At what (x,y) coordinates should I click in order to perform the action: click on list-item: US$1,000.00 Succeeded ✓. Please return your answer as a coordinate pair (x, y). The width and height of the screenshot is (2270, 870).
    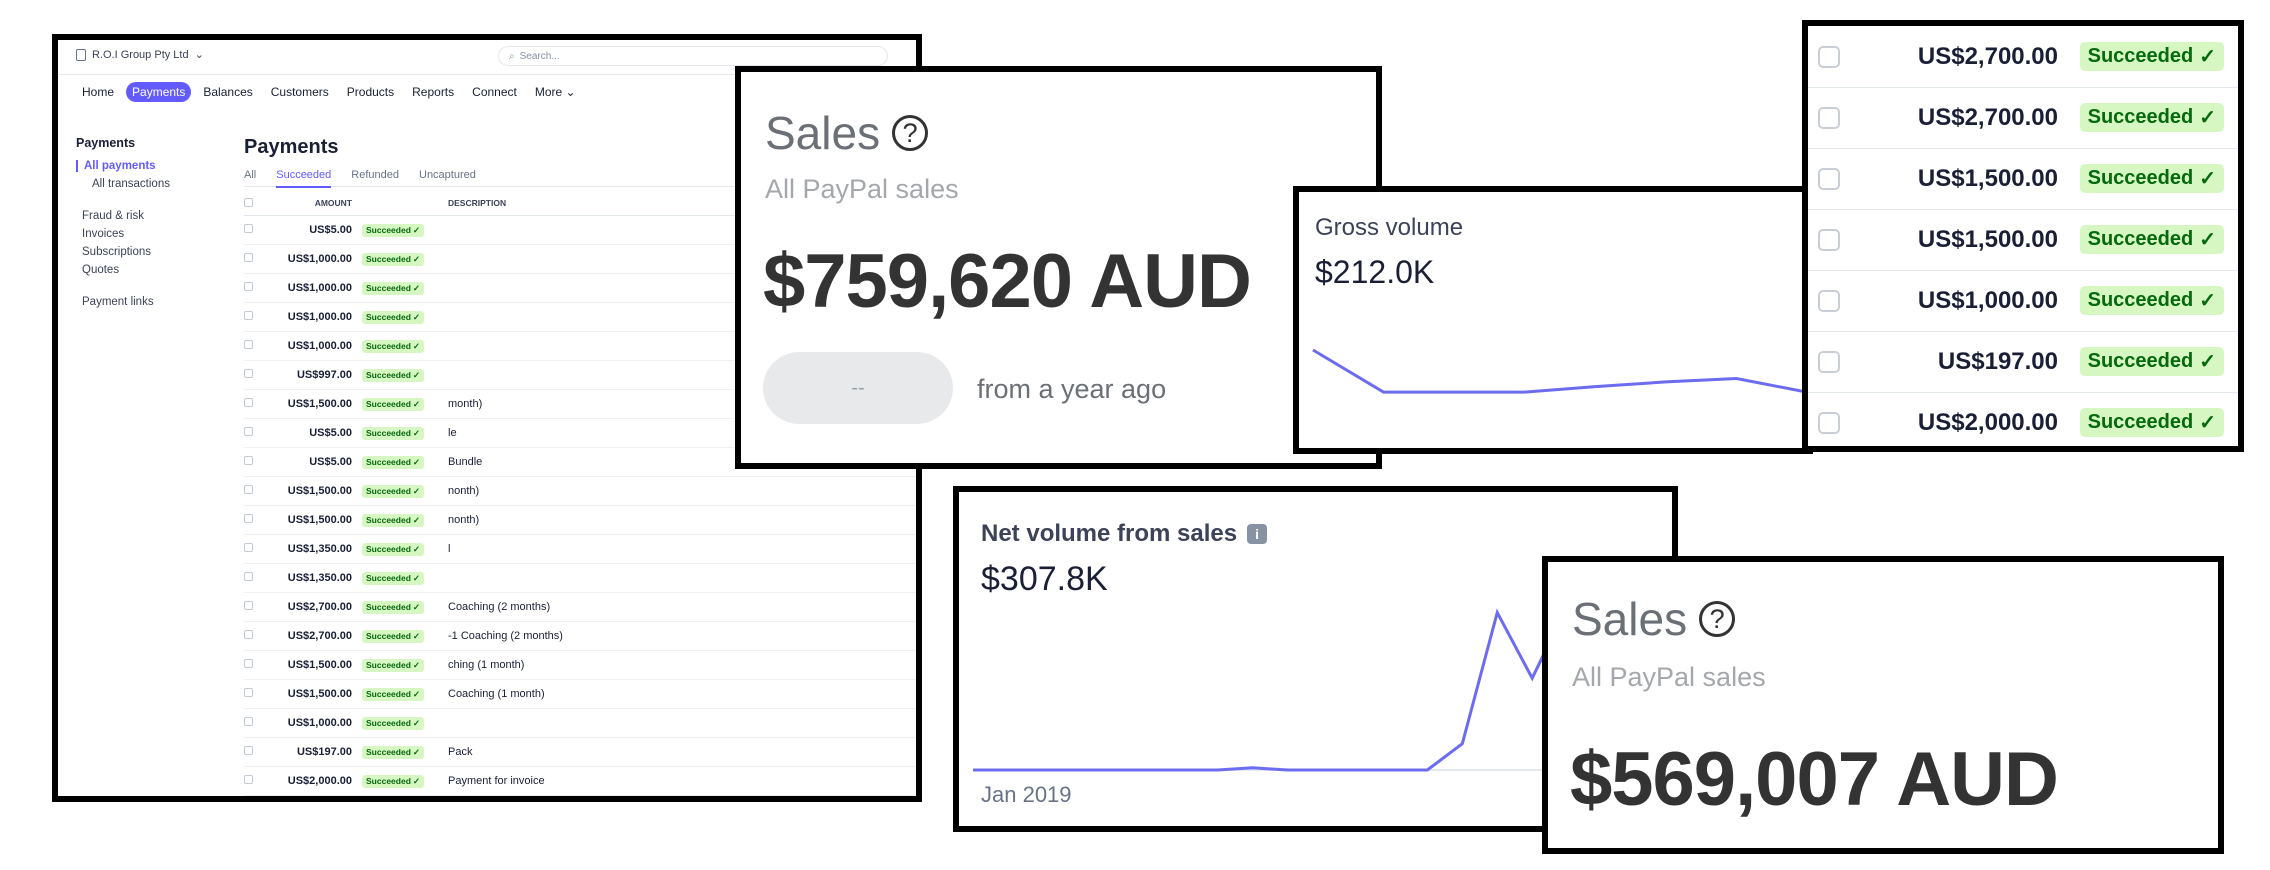
    Looking at the image, I should click on (2023, 301).